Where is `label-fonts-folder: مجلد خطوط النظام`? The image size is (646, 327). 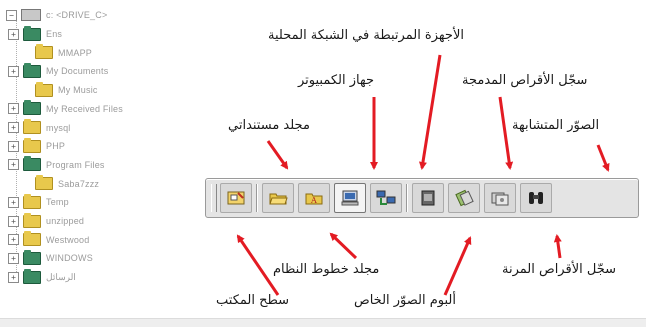 label-fonts-folder: مجلد خطوط النظام is located at coordinates (326, 269).